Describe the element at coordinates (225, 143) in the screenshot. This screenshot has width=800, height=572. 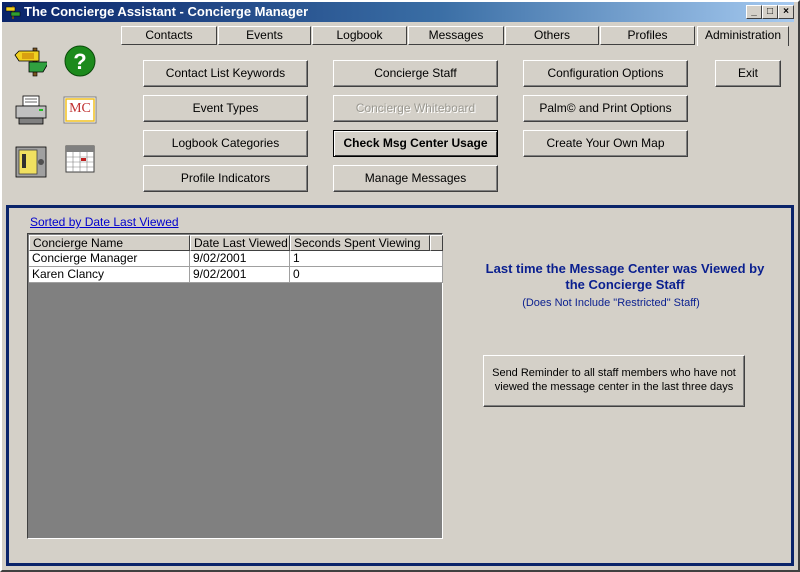
I see `logbook-categories-button: Logbook Categories` at that location.